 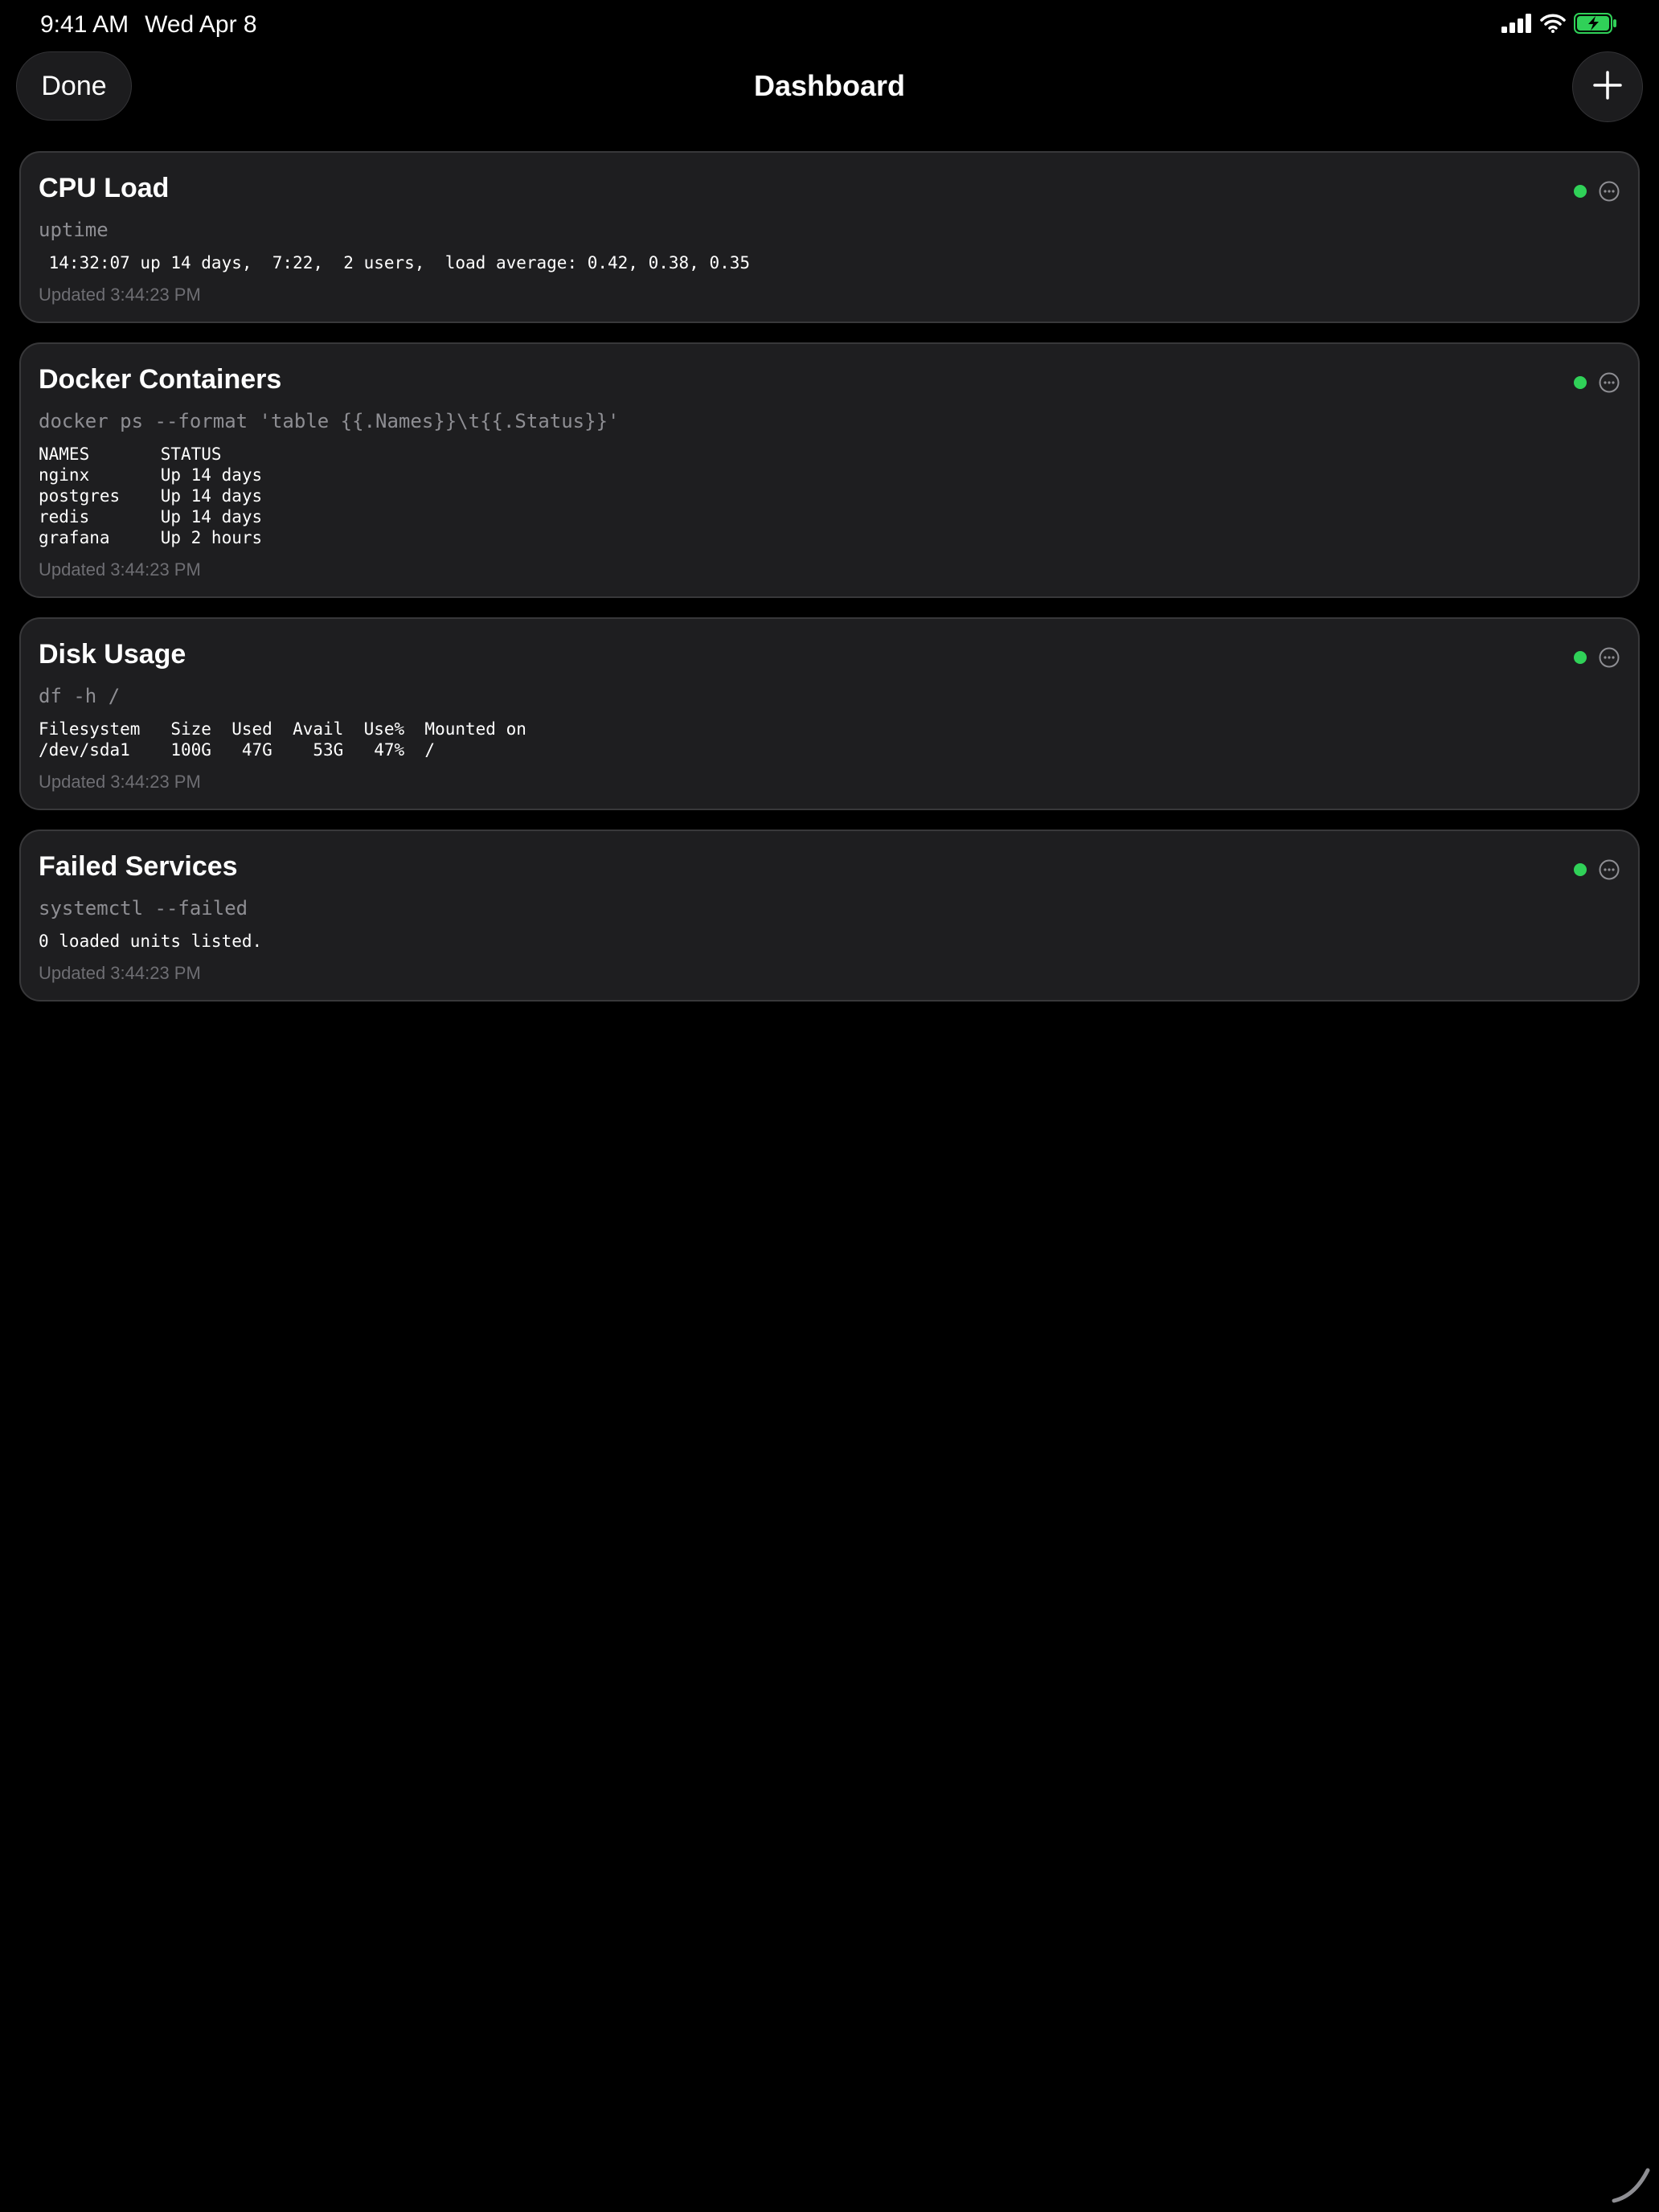 What do you see at coordinates (829, 25) in the screenshot?
I see `status-bar: 9:41 AM Wed Apr 8` at bounding box center [829, 25].